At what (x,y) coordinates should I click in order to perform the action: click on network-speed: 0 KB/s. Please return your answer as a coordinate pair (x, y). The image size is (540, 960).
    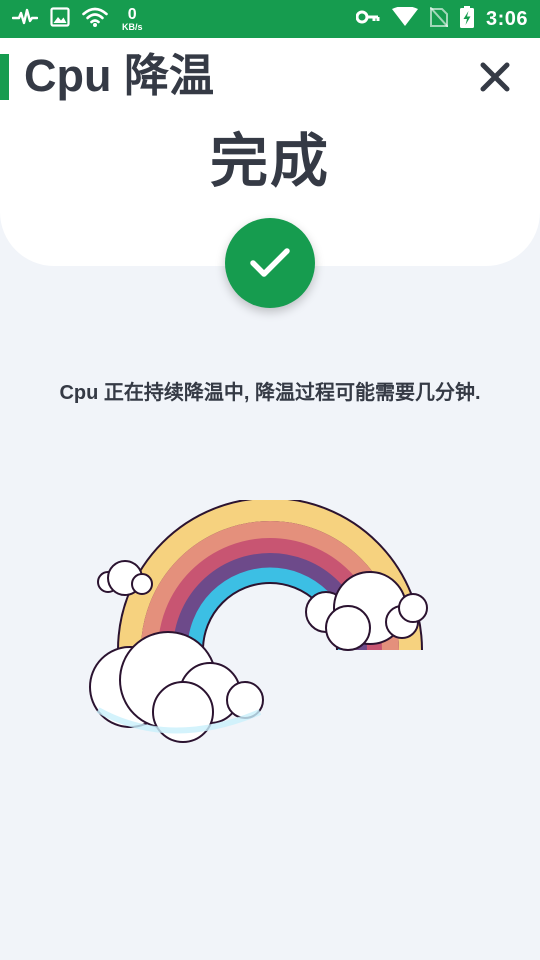
    Looking at the image, I should click on (132, 18).